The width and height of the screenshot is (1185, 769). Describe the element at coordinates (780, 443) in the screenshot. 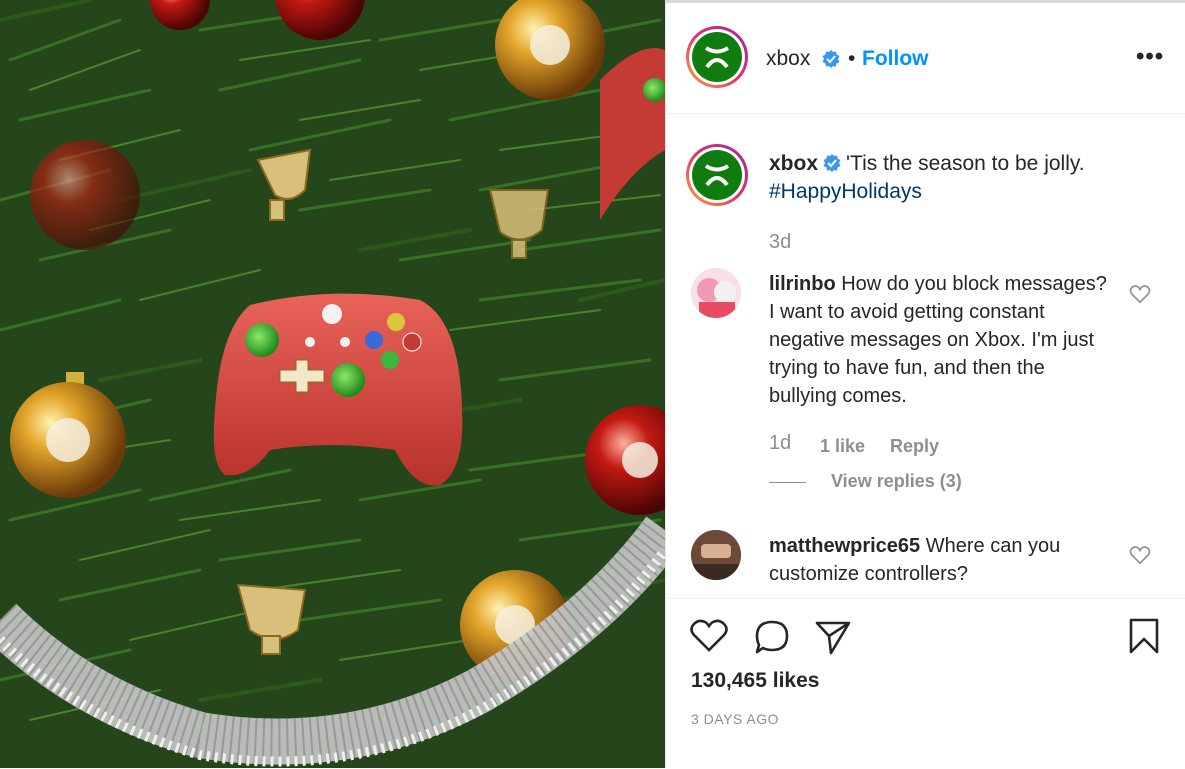

I see `comment-age: 1d` at that location.